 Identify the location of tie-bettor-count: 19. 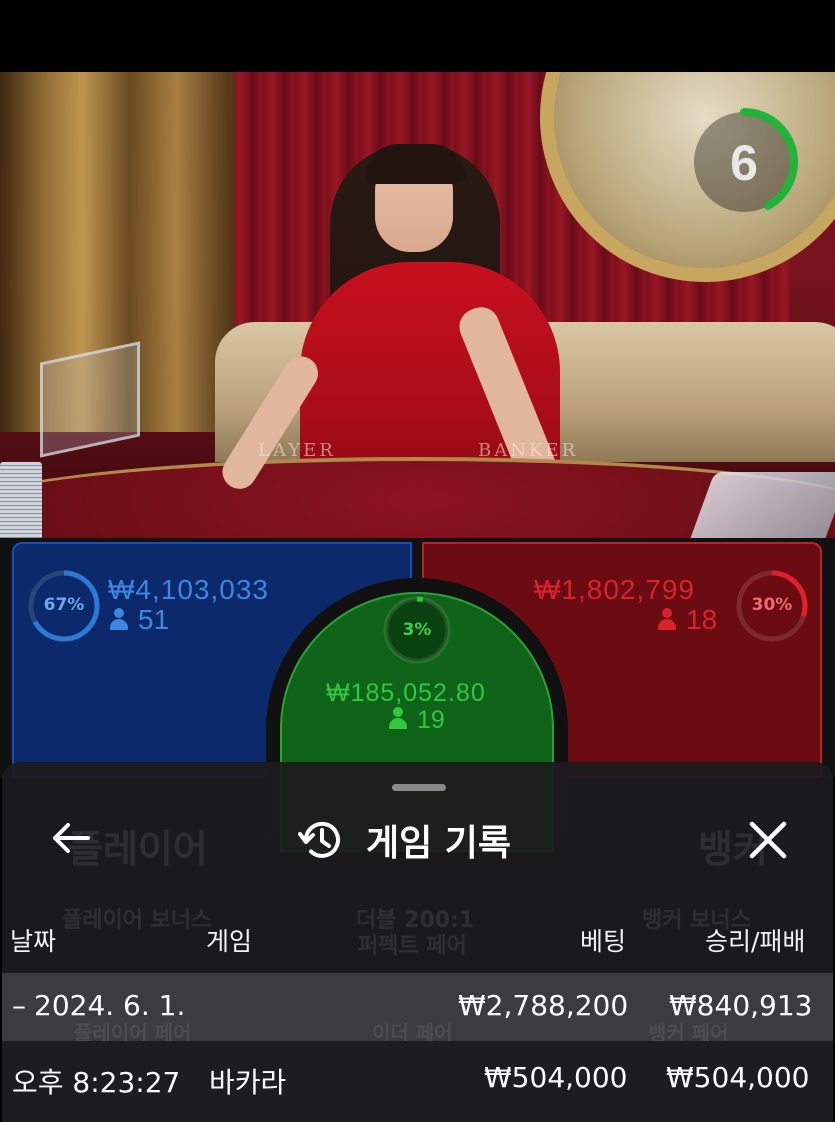
(417, 720).